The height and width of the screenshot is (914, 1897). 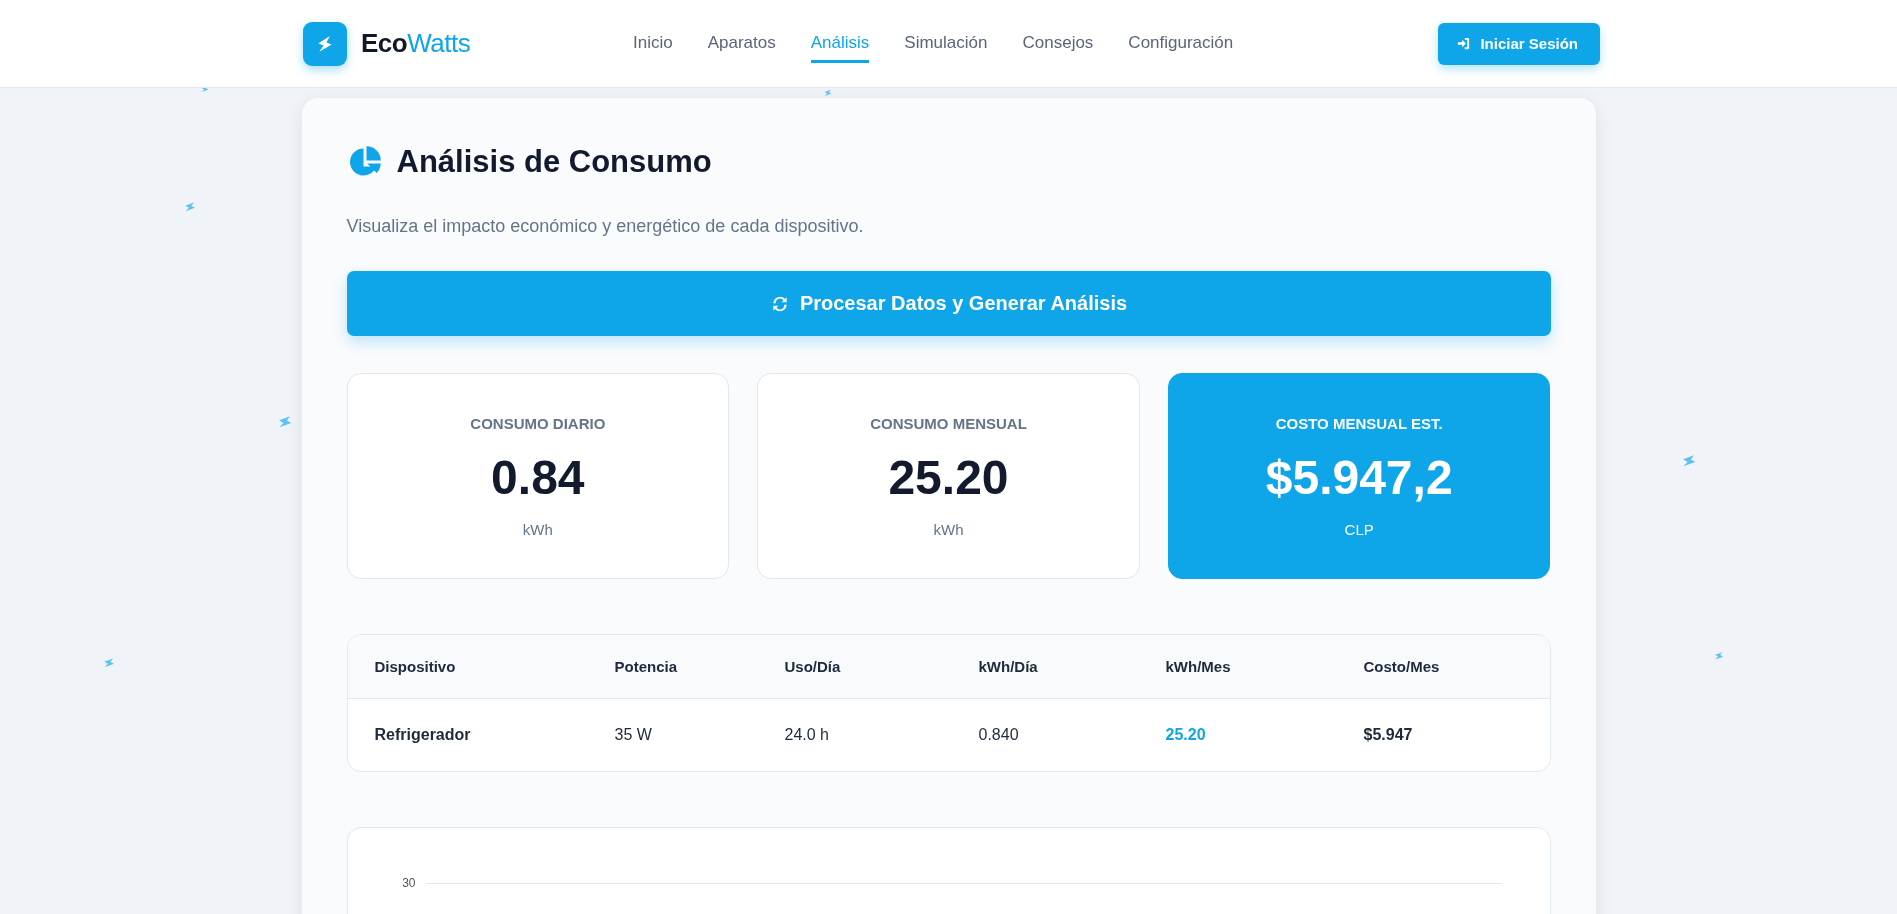 I want to click on stat-label: COSTO MENSUAL EST., so click(x=1359, y=423).